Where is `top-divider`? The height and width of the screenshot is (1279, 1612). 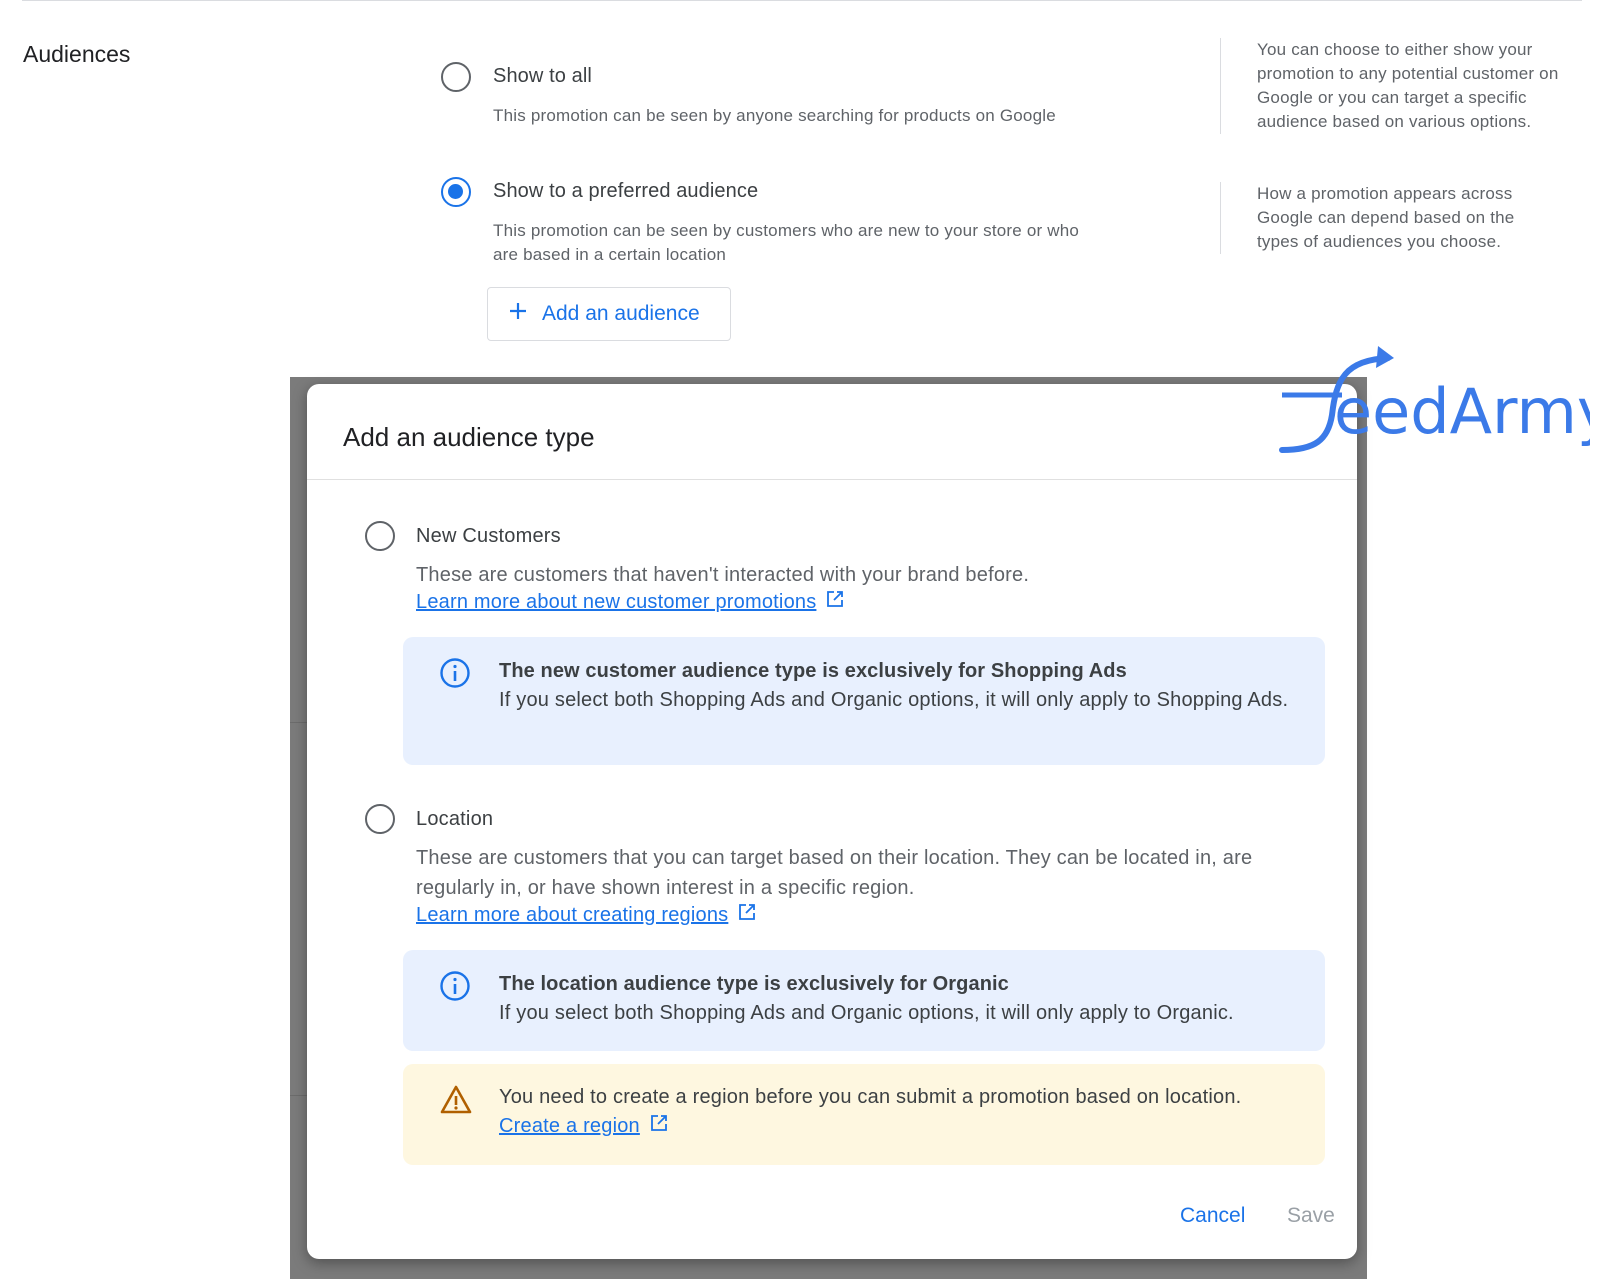
top-divider is located at coordinates (802, 0).